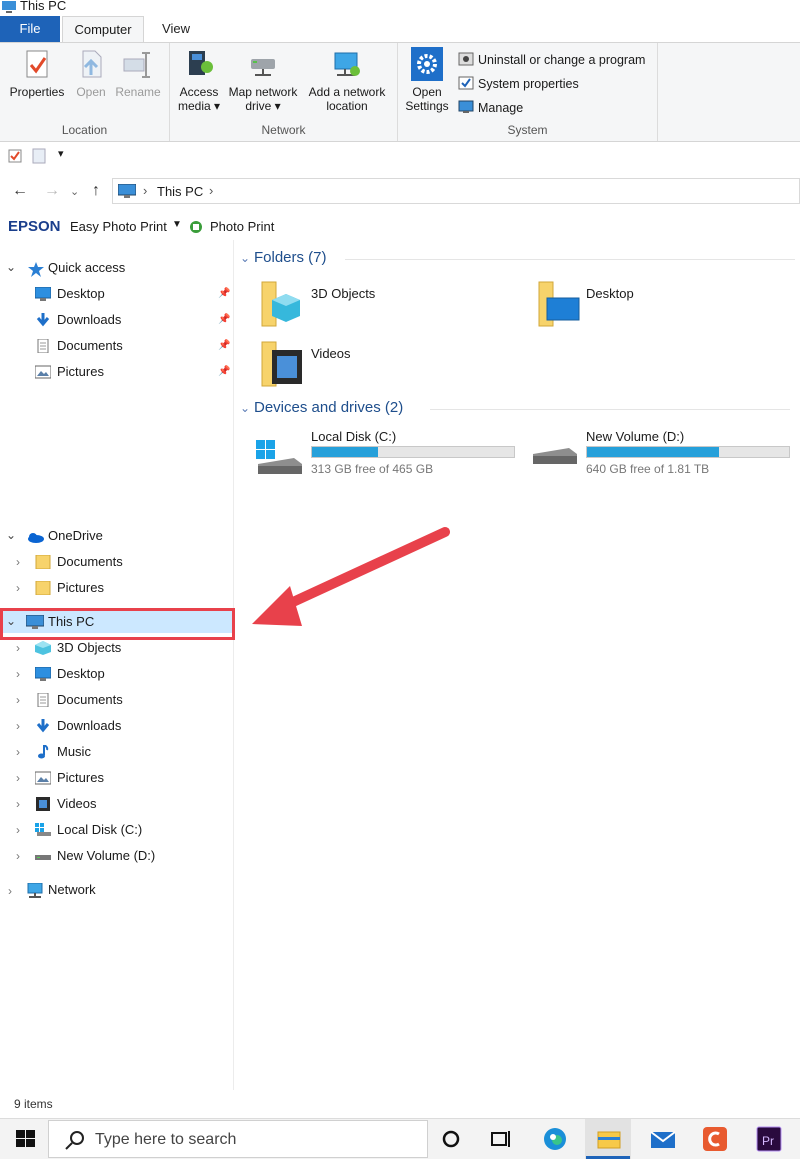 The width and height of the screenshot is (800, 1159). Describe the element at coordinates (383, 308) in the screenshot. I see `folder-3d-objects: 3D Objects` at that location.